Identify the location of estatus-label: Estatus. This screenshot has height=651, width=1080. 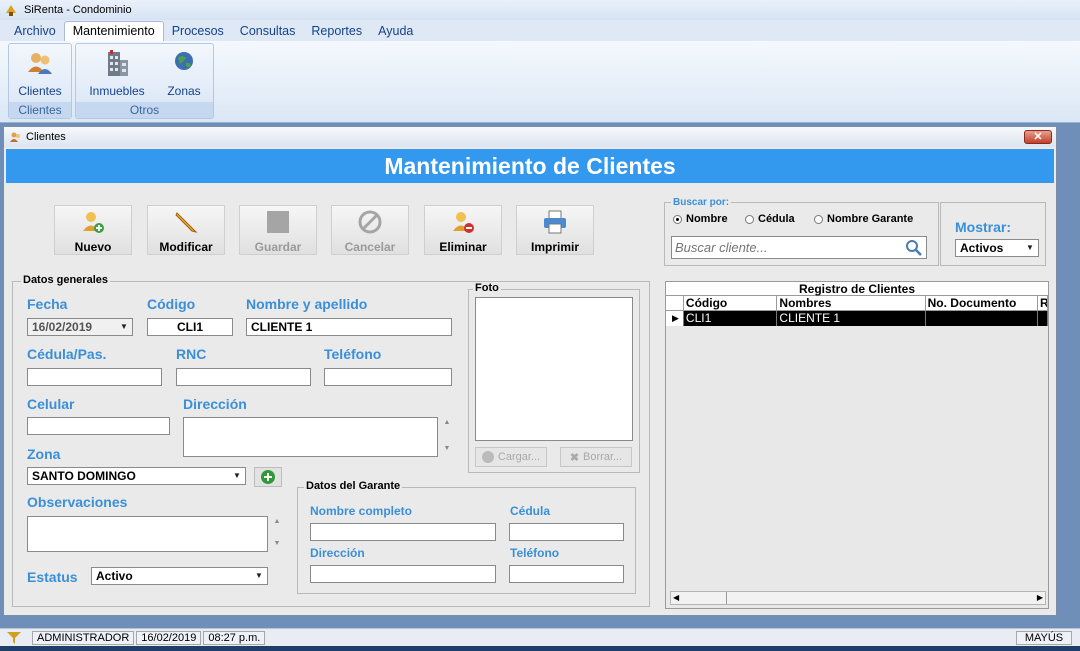
(52, 577).